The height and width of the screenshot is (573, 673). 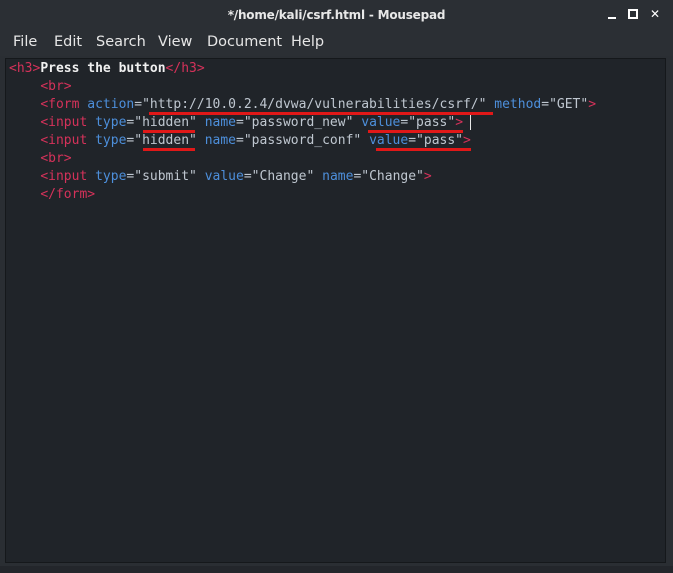 What do you see at coordinates (633, 14) in the screenshot?
I see `maximize-icon` at bounding box center [633, 14].